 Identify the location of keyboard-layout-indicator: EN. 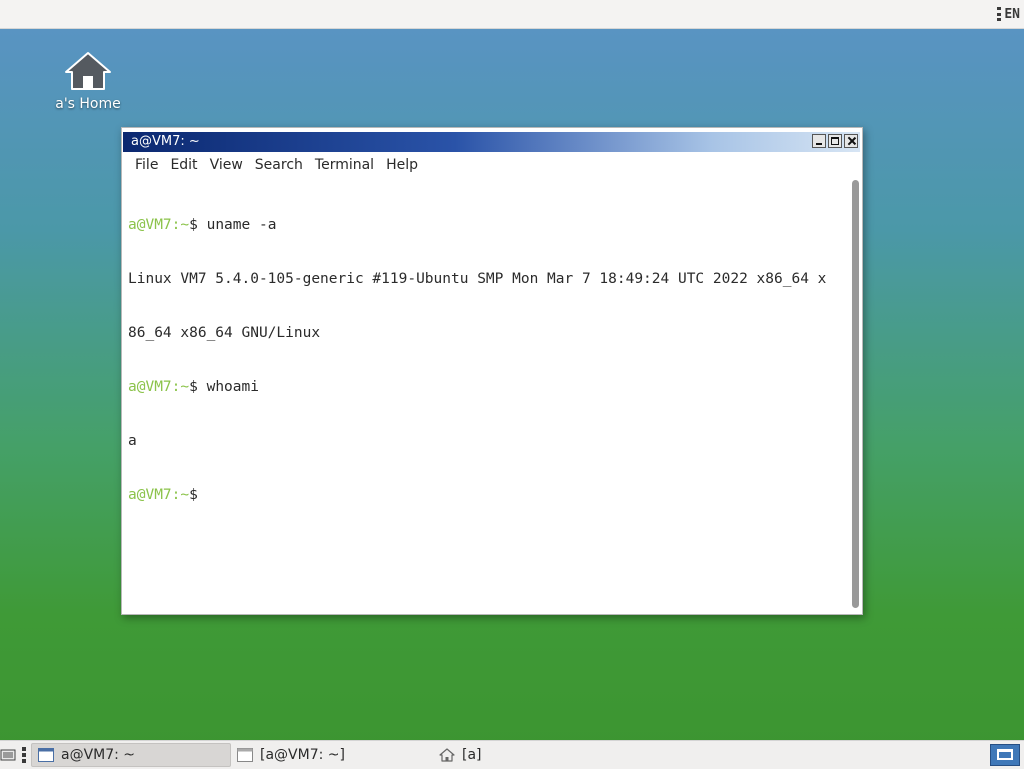
(1008, 14).